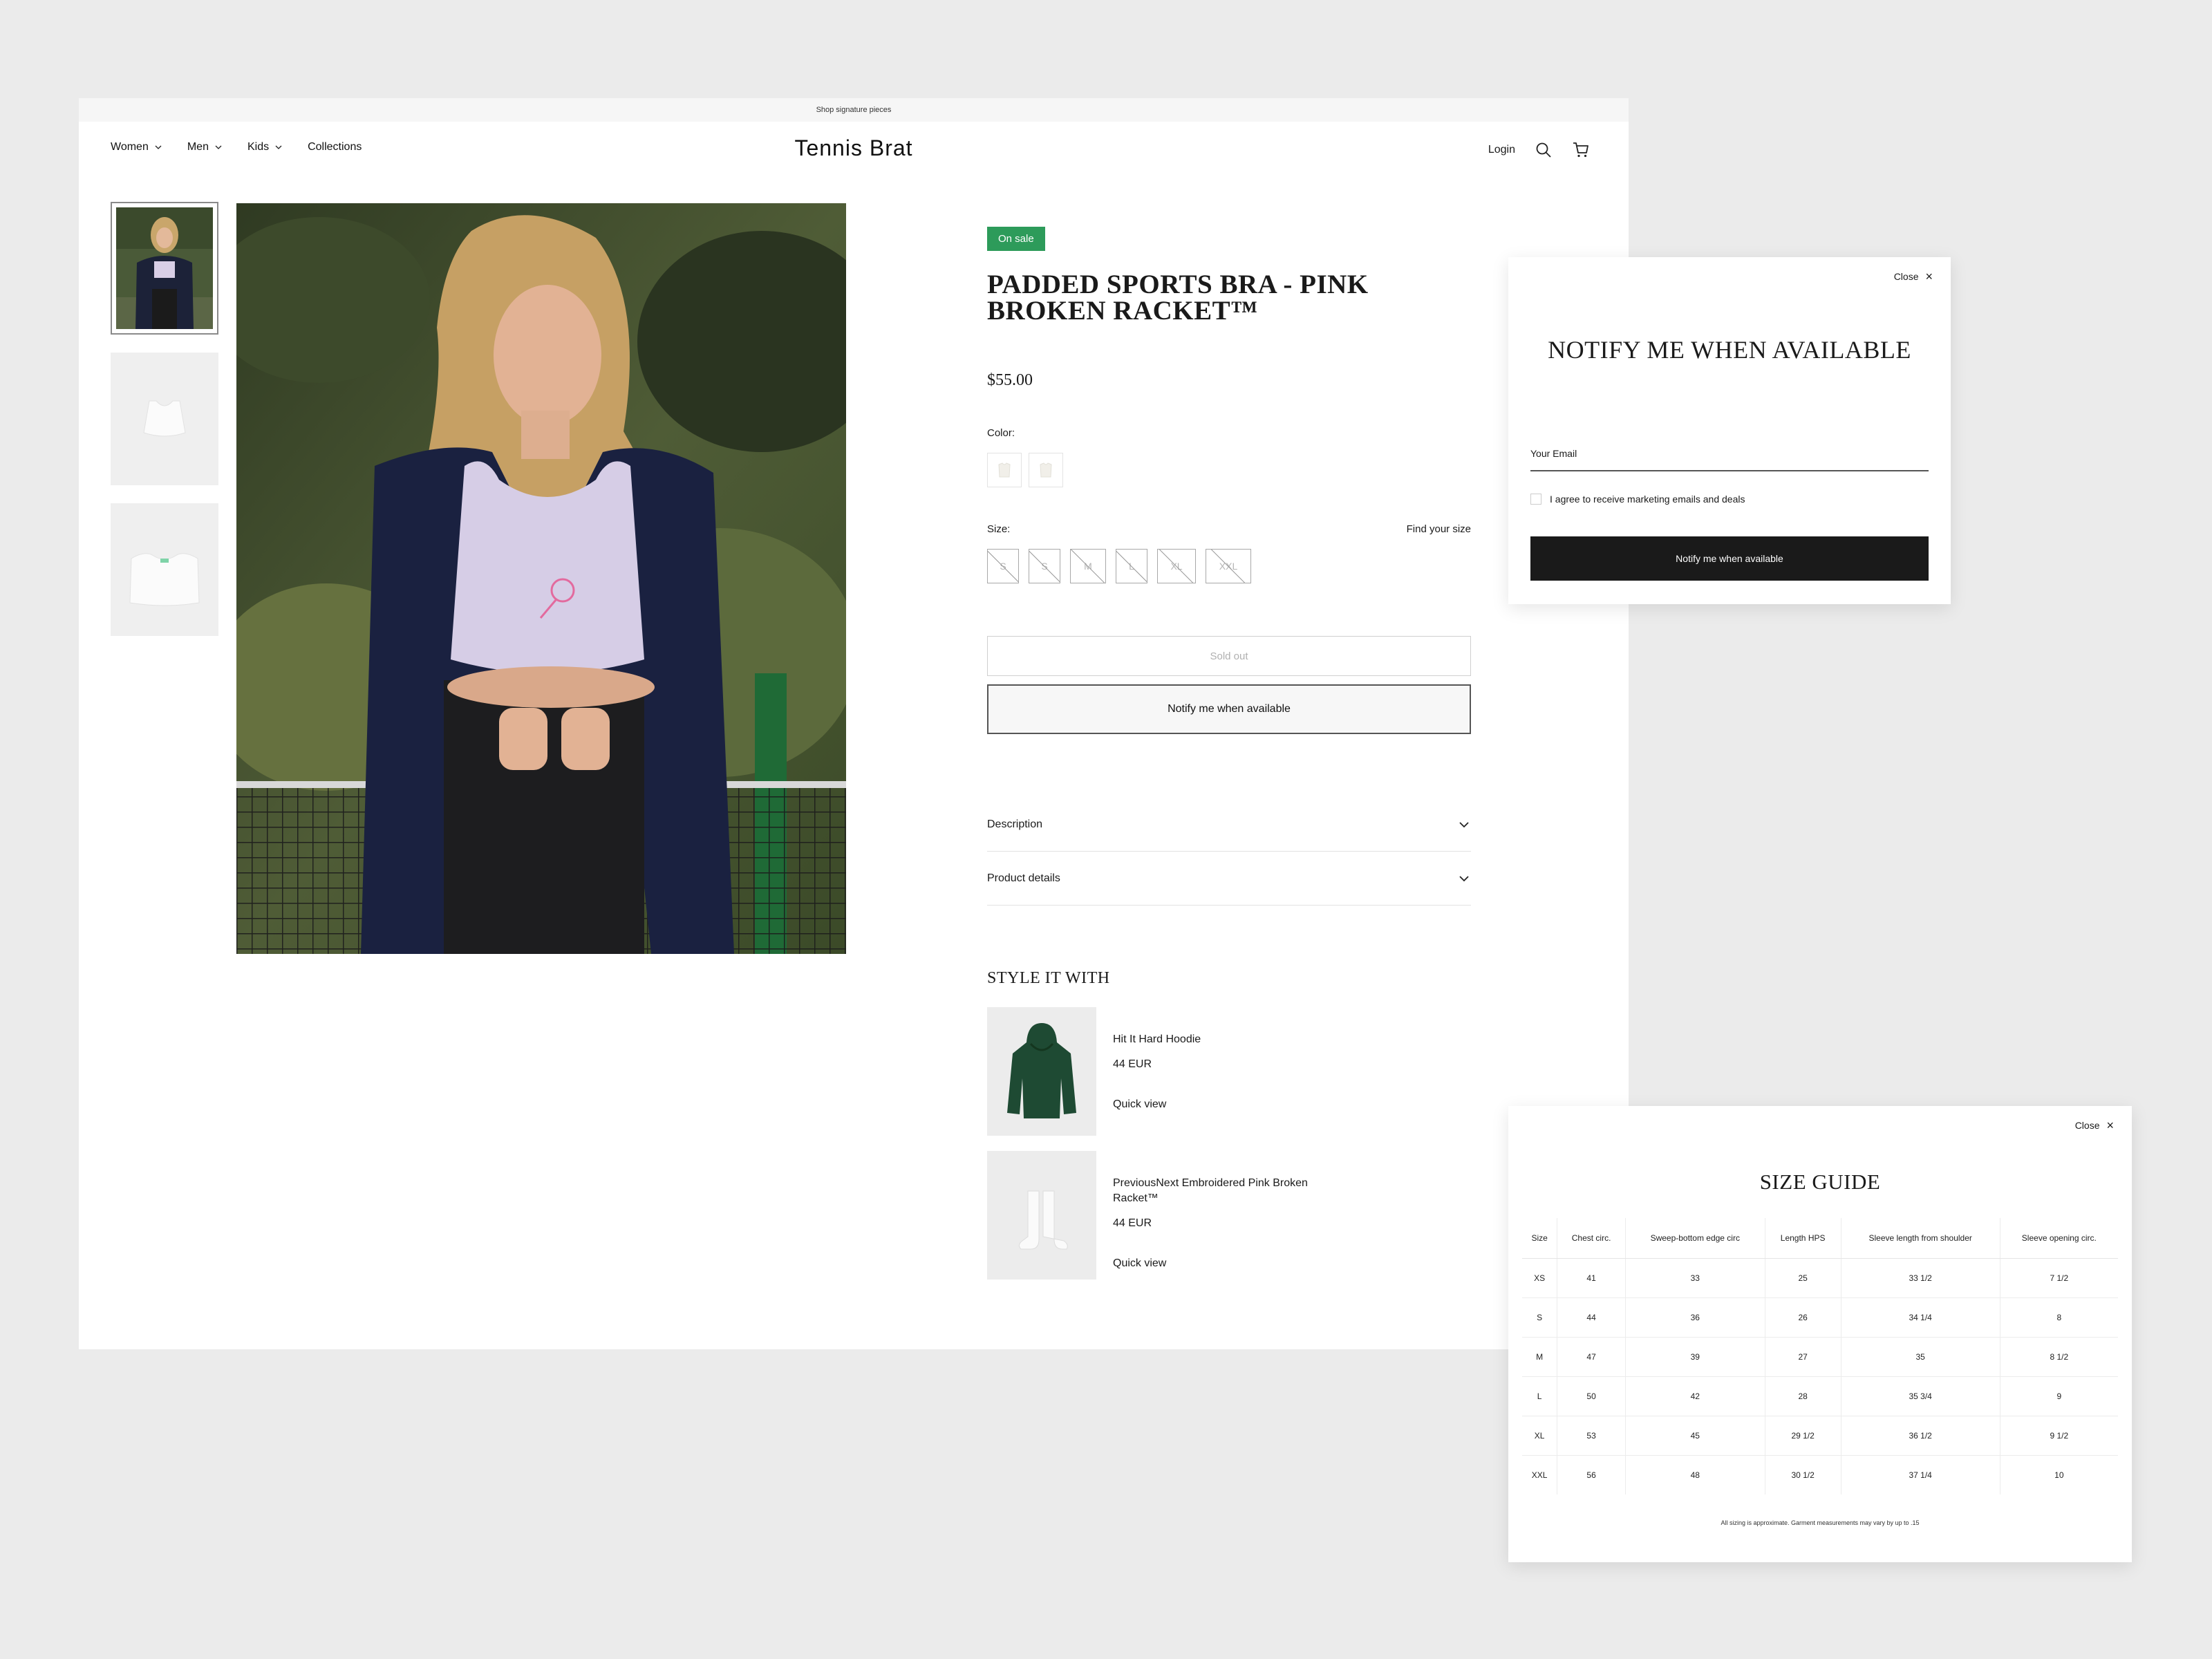 This screenshot has width=2212, height=1659. I want to click on bra-back-thumbnail-image, so click(164, 569).